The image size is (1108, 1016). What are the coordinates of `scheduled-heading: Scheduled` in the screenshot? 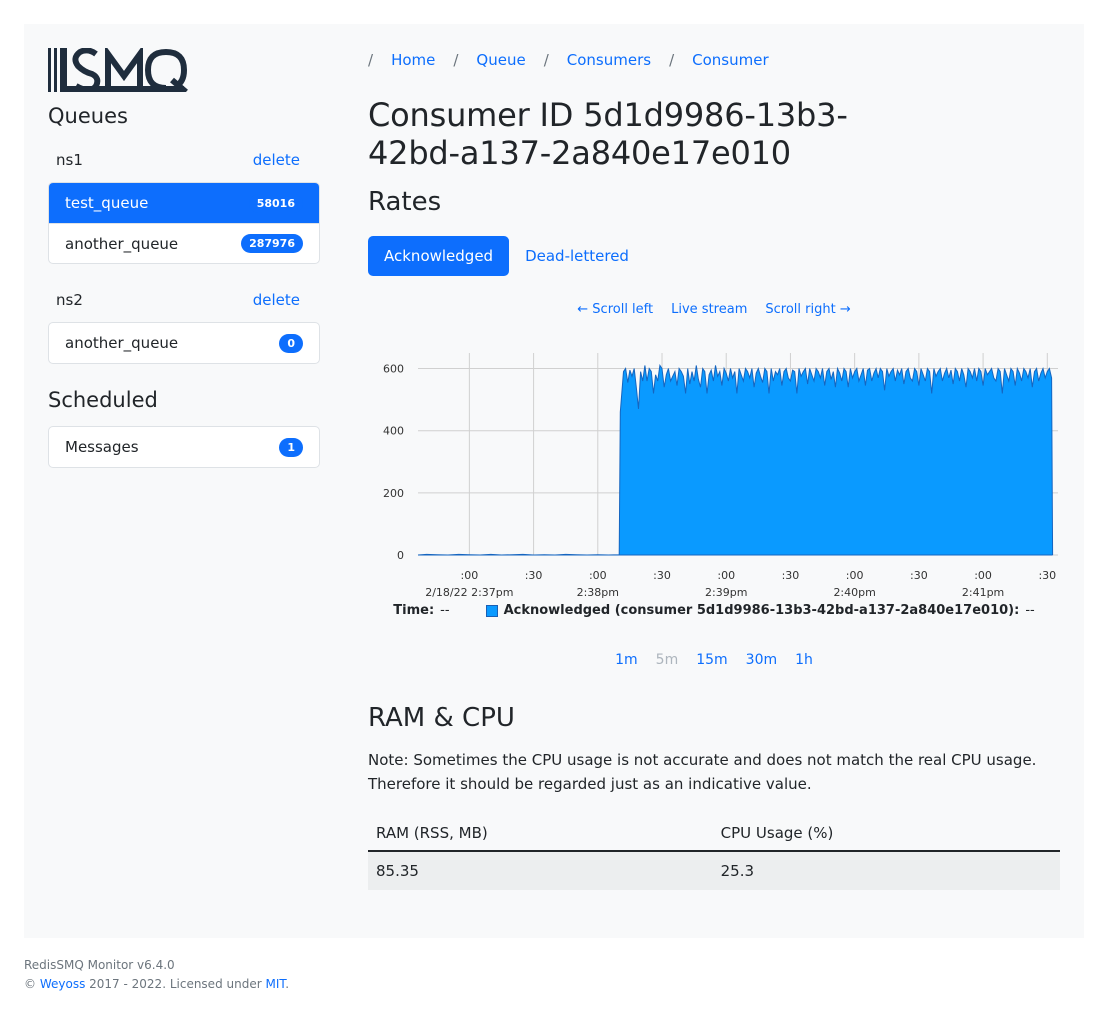 It's located at (103, 400).